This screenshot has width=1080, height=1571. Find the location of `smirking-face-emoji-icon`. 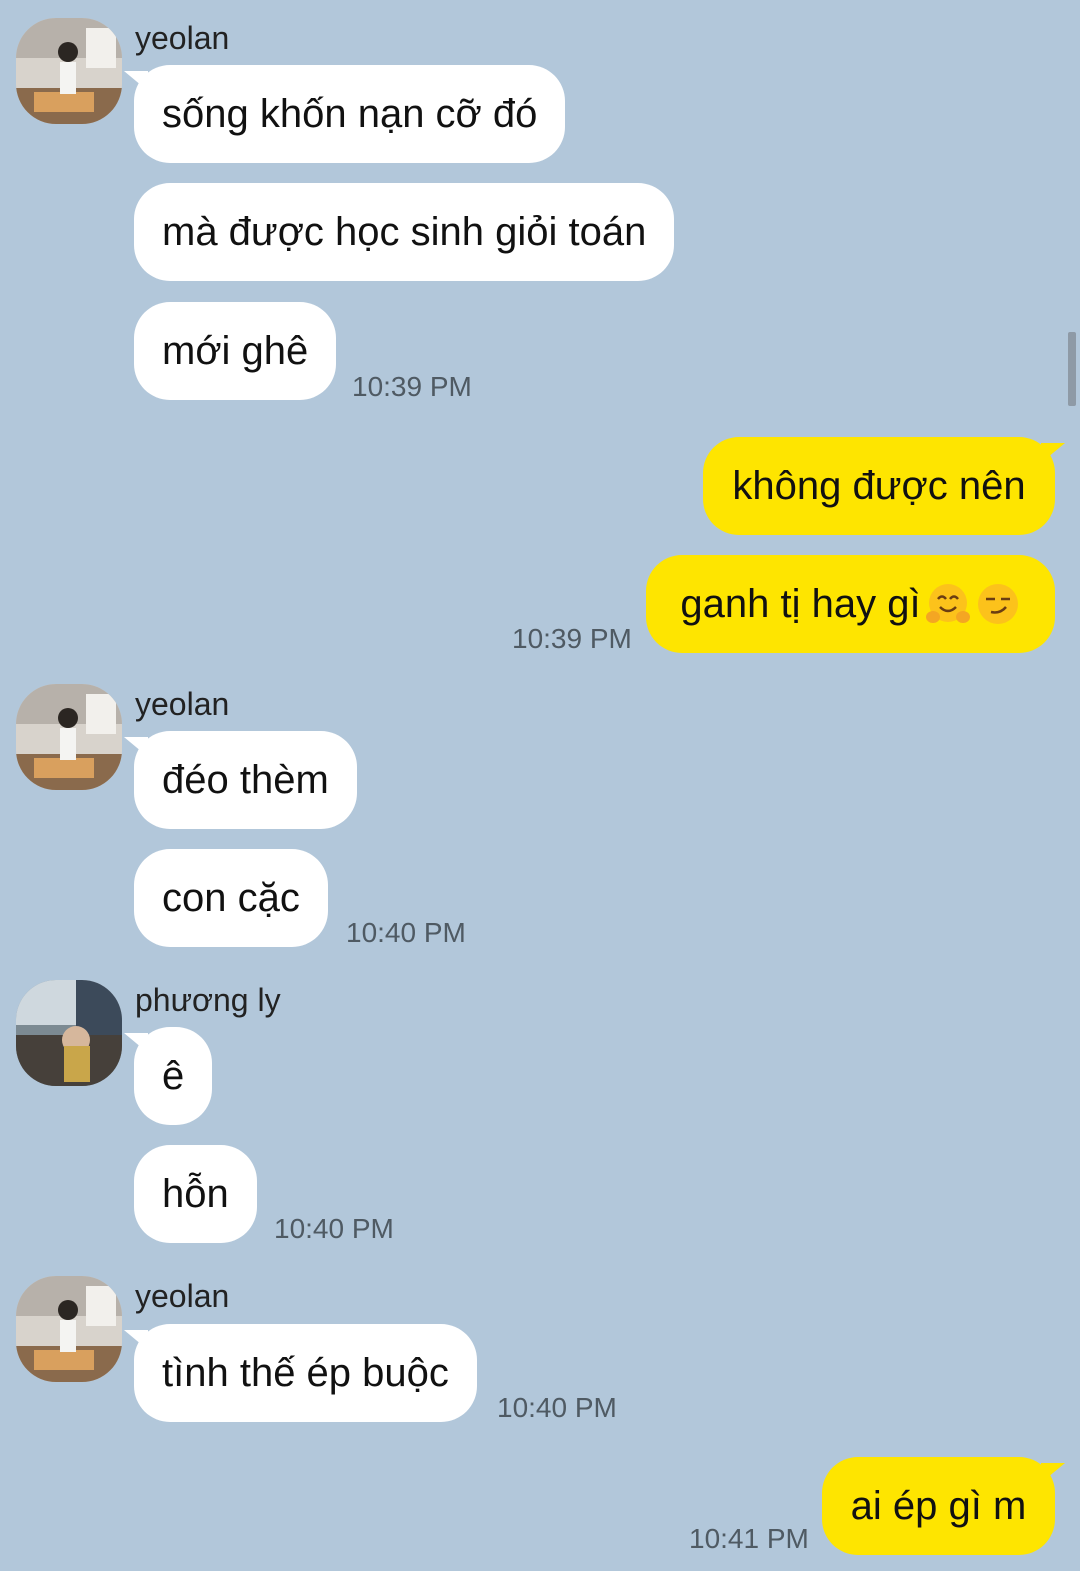

smirking-face-emoji-icon is located at coordinates (997, 604).